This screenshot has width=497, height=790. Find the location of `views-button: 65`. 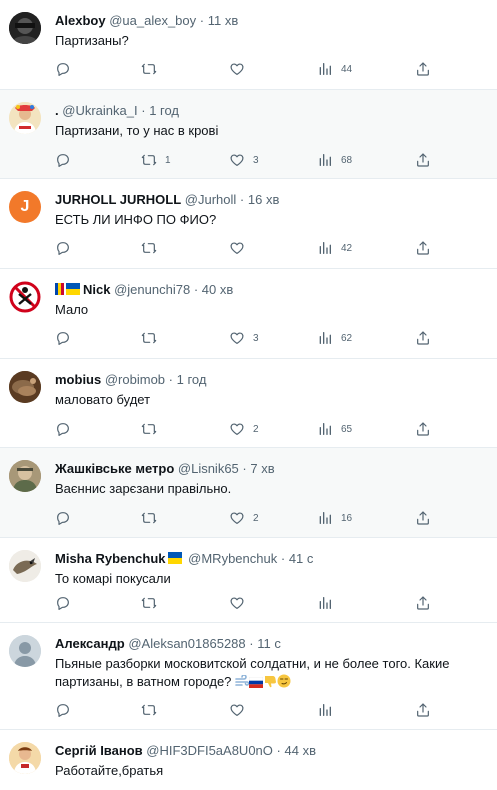

views-button: 65 is located at coordinates (366, 429).